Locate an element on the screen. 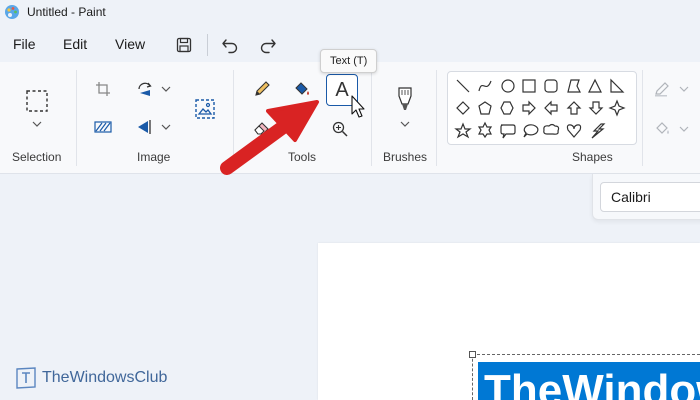 The image size is (700, 400). pentagon-shape-icon is located at coordinates (485, 108).